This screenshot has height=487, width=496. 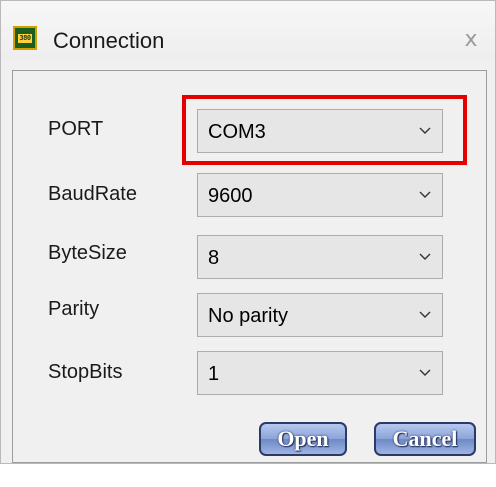 I want to click on stopbits-select: 1, so click(x=320, y=373).